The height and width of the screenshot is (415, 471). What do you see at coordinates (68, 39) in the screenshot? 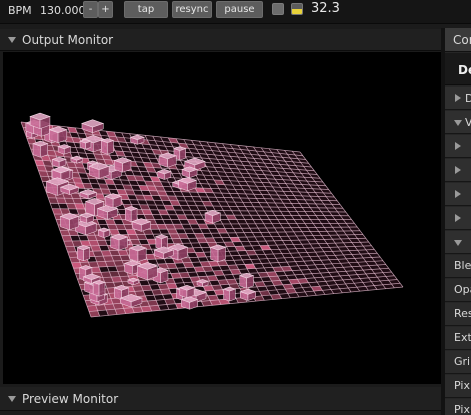
I see `output-monitor-title: Output Monitor` at bounding box center [68, 39].